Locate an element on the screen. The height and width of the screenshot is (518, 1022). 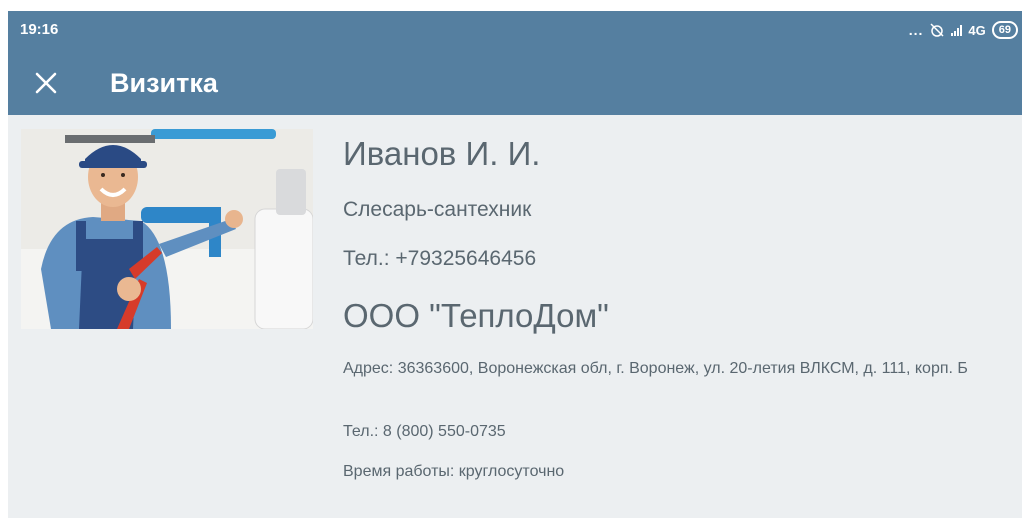
person-name: Иванов И. И. is located at coordinates (442, 153).